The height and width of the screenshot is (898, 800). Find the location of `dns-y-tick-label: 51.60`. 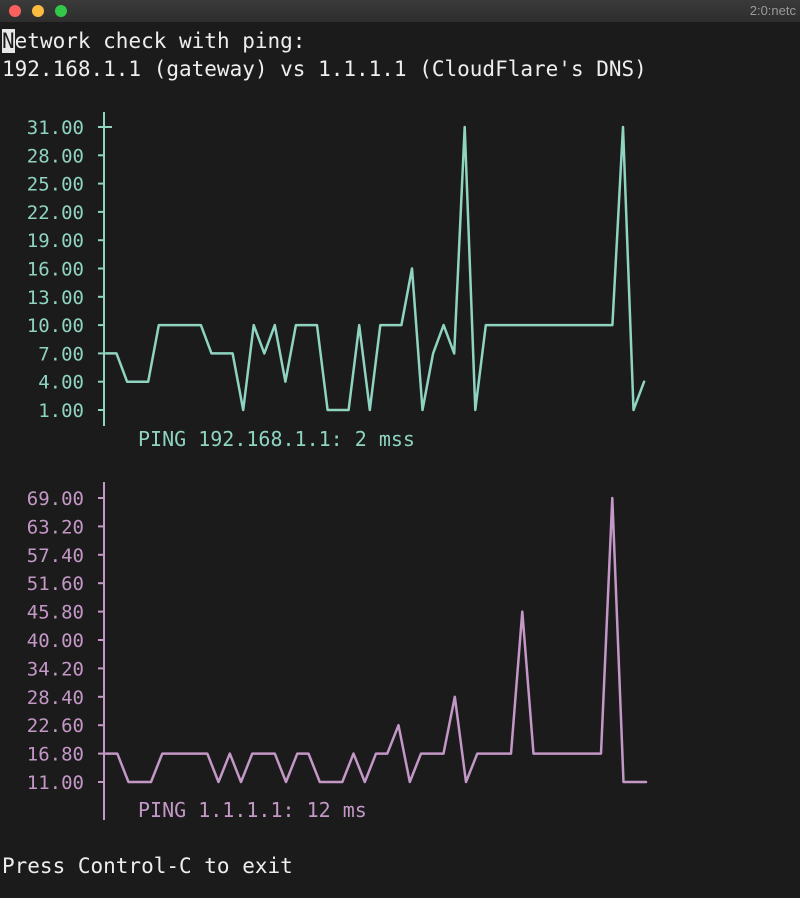

dns-y-tick-label: 51.60 is located at coordinates (55, 584).